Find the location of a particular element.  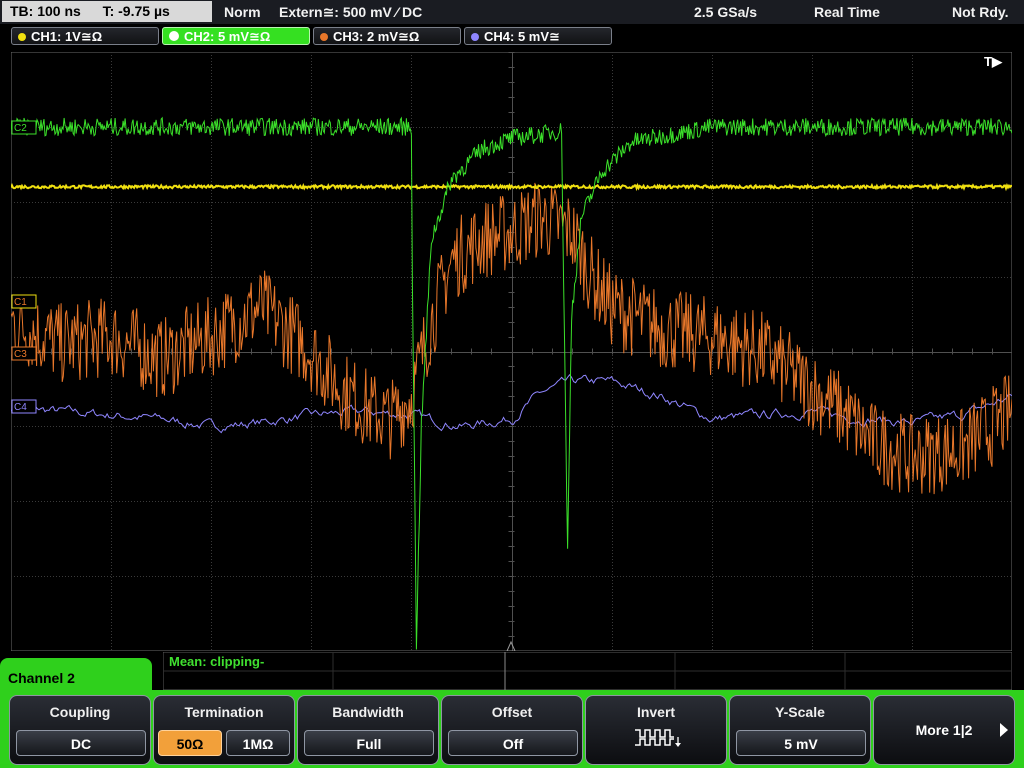

ch3-dot-icon is located at coordinates (324, 37).